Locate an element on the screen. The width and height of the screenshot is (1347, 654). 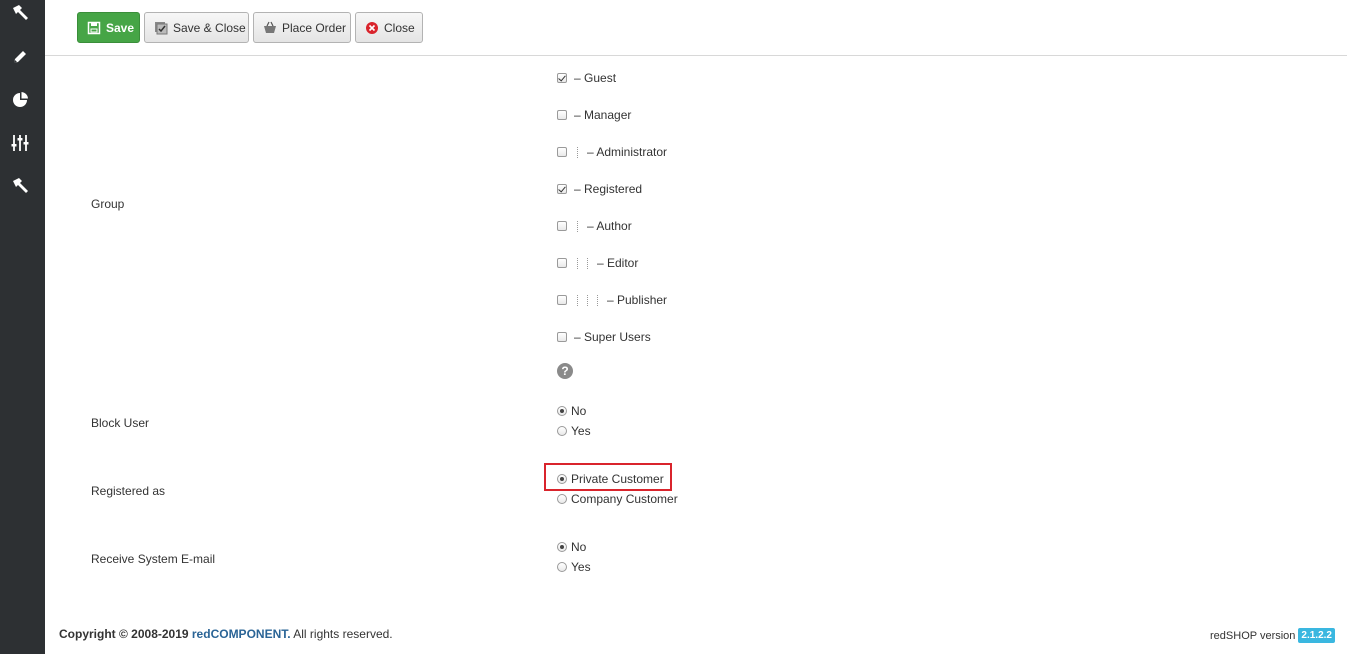
group-item-author: – Author is located at coordinates (594, 226).